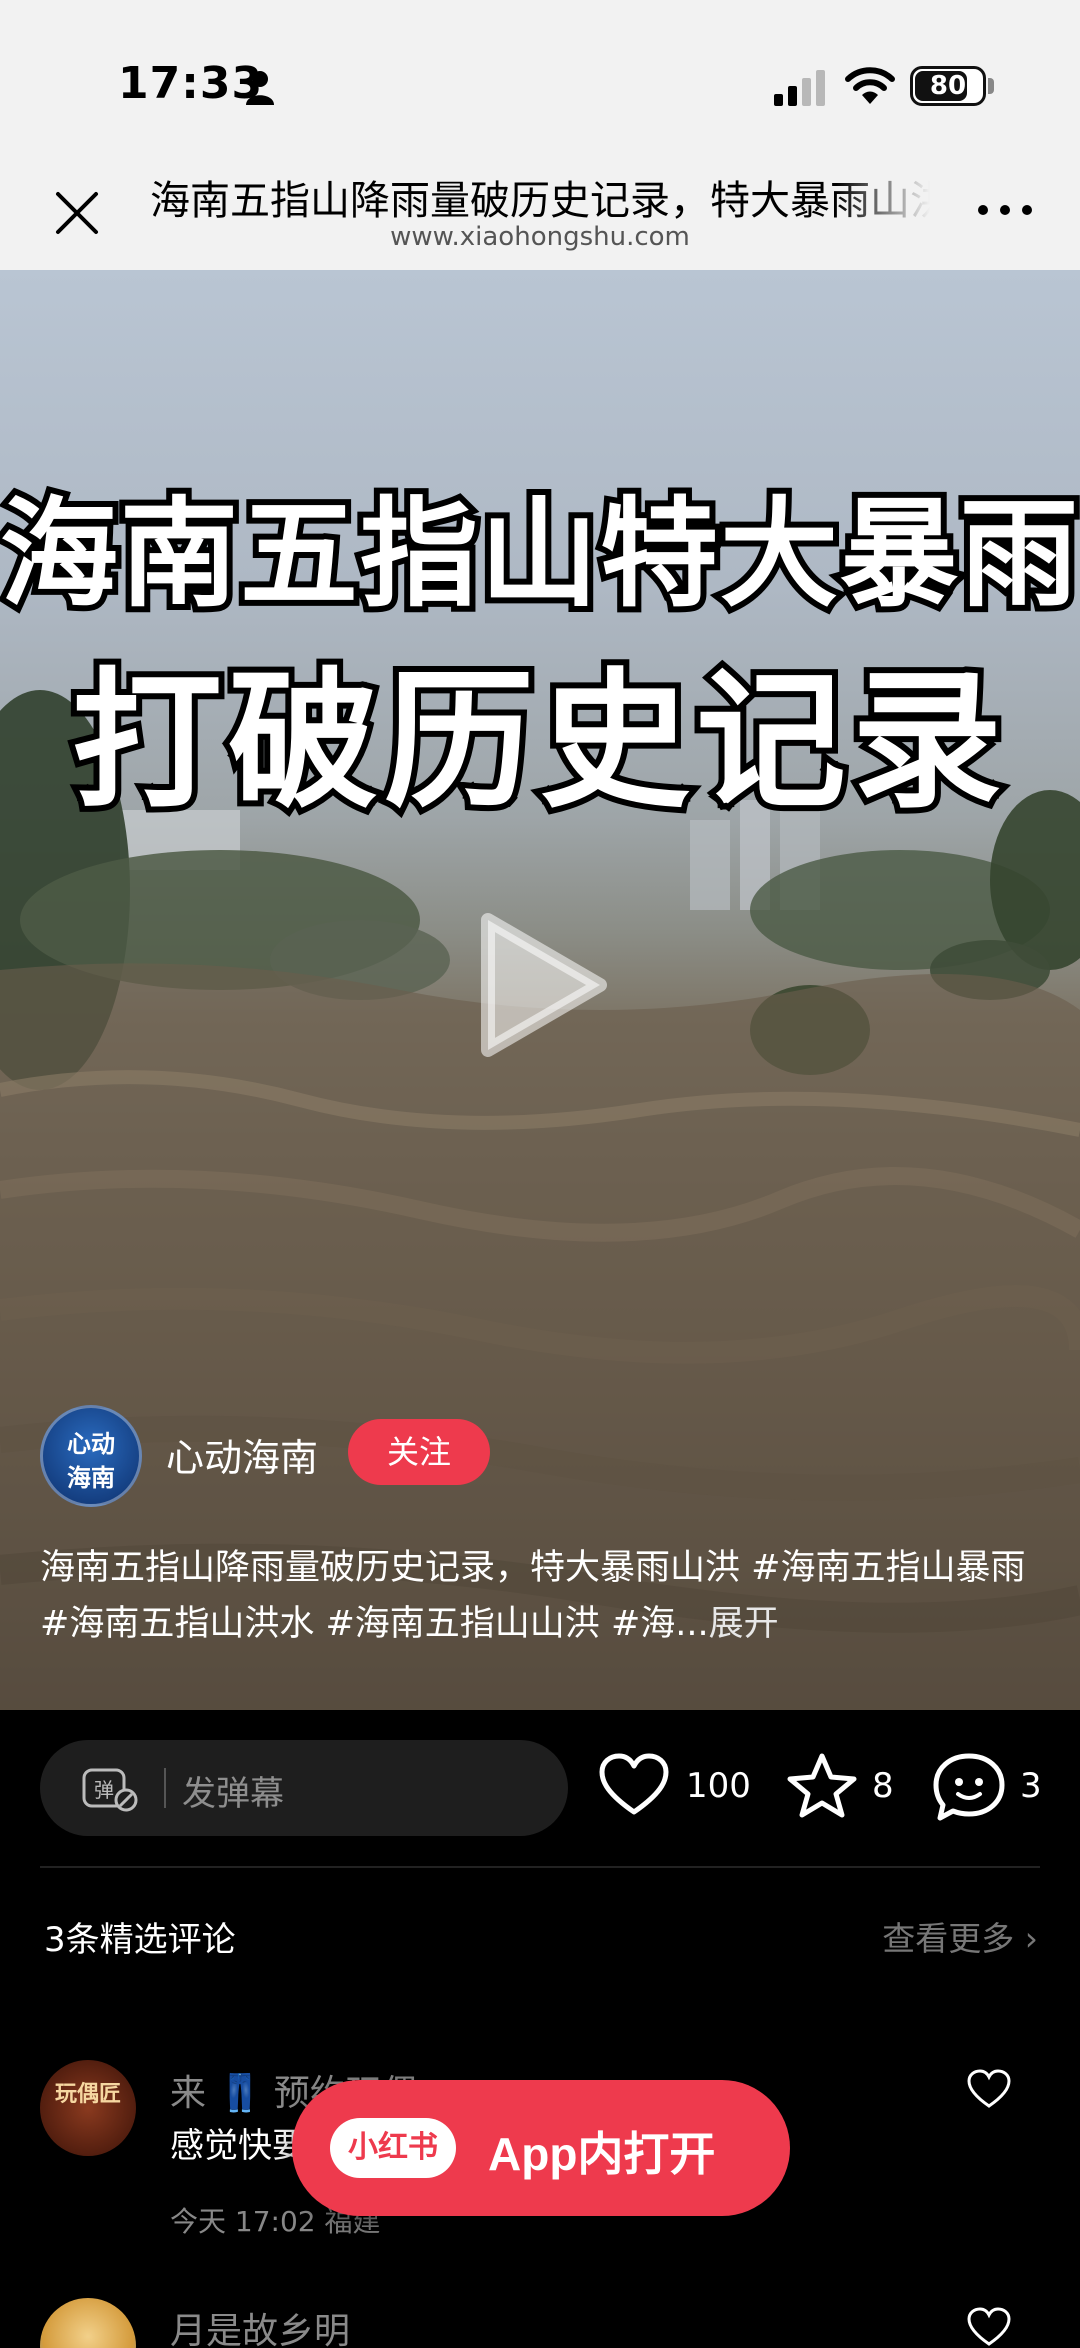 This screenshot has width=1080, height=2348. I want to click on battery-cap, so click(991, 86).